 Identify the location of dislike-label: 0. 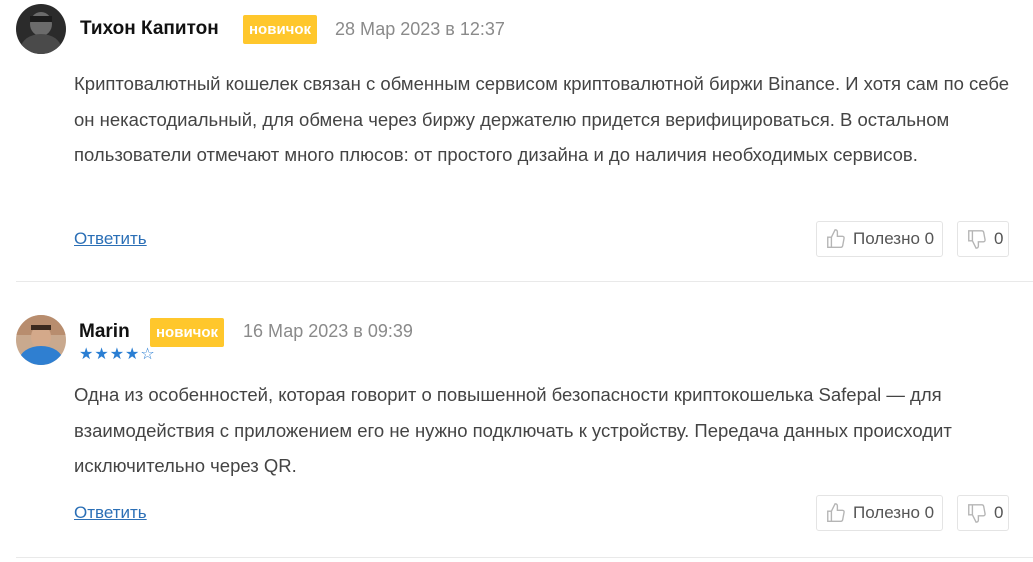
(999, 512).